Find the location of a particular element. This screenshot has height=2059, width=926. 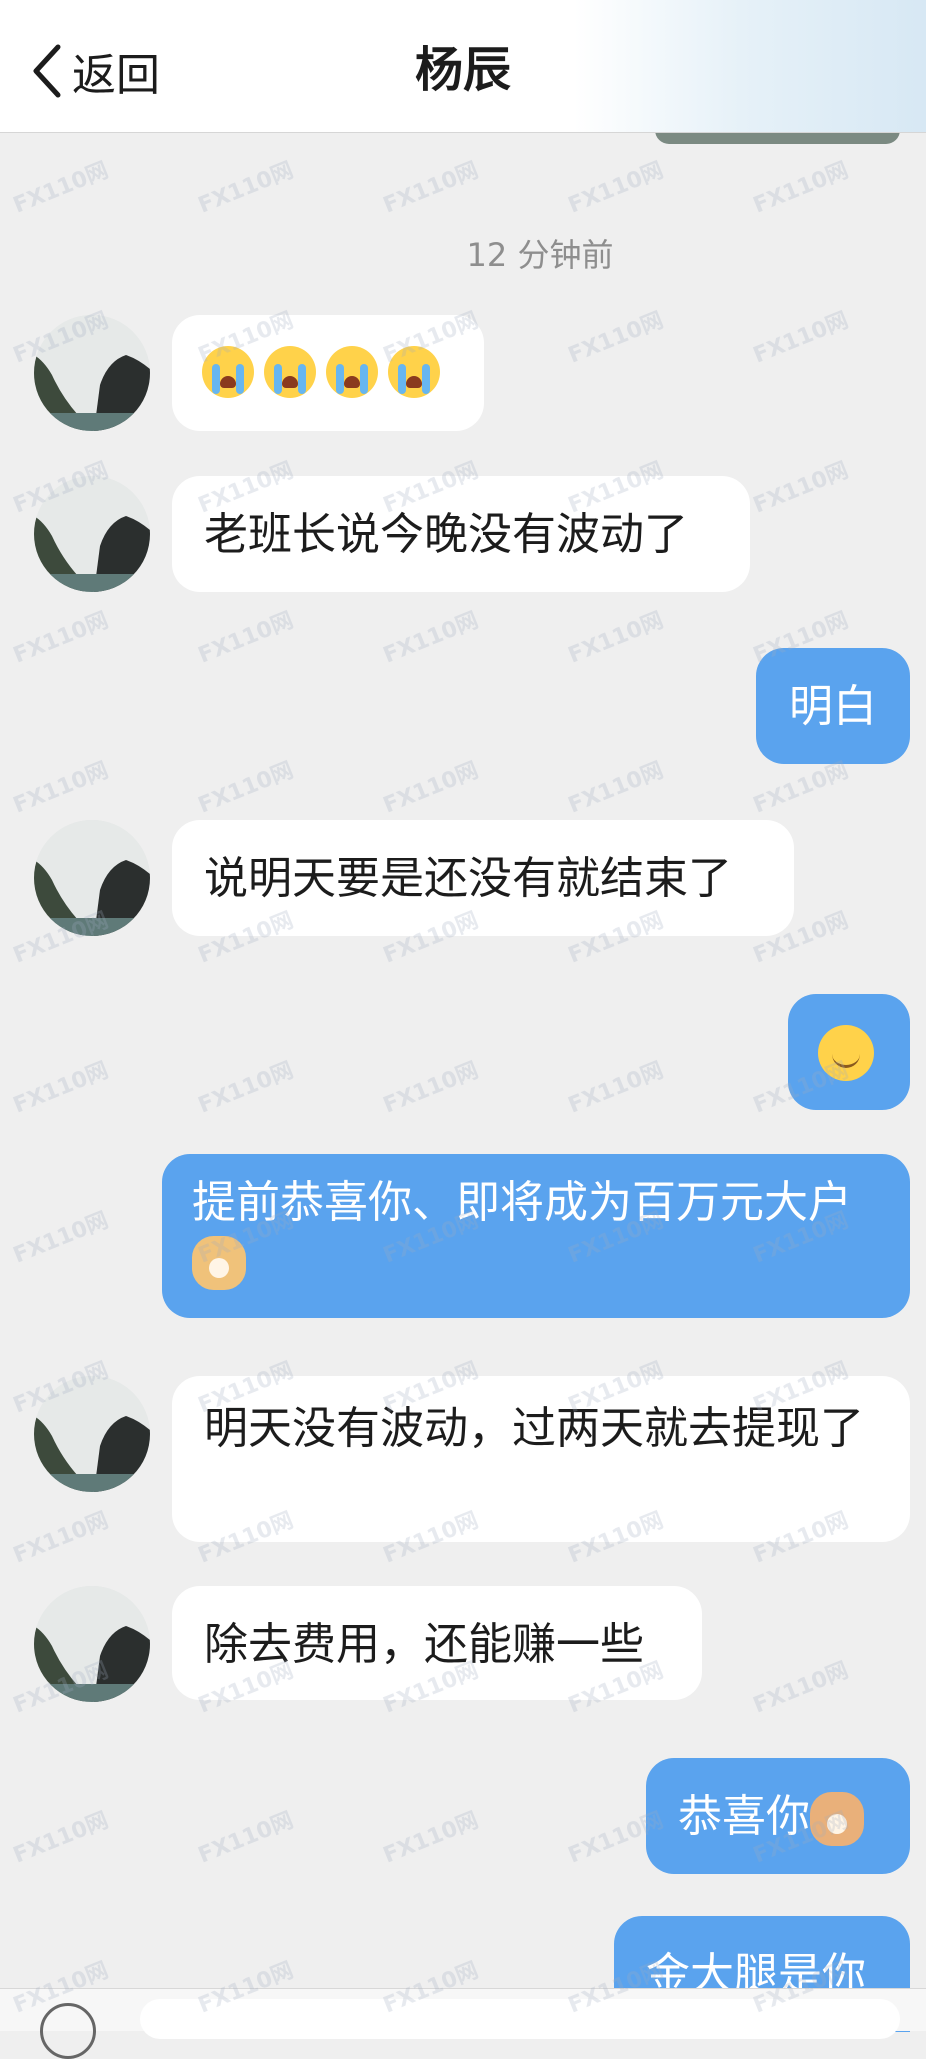

message-bubble-incoming: 说明天要是还没有就结束了 is located at coordinates (483, 878).